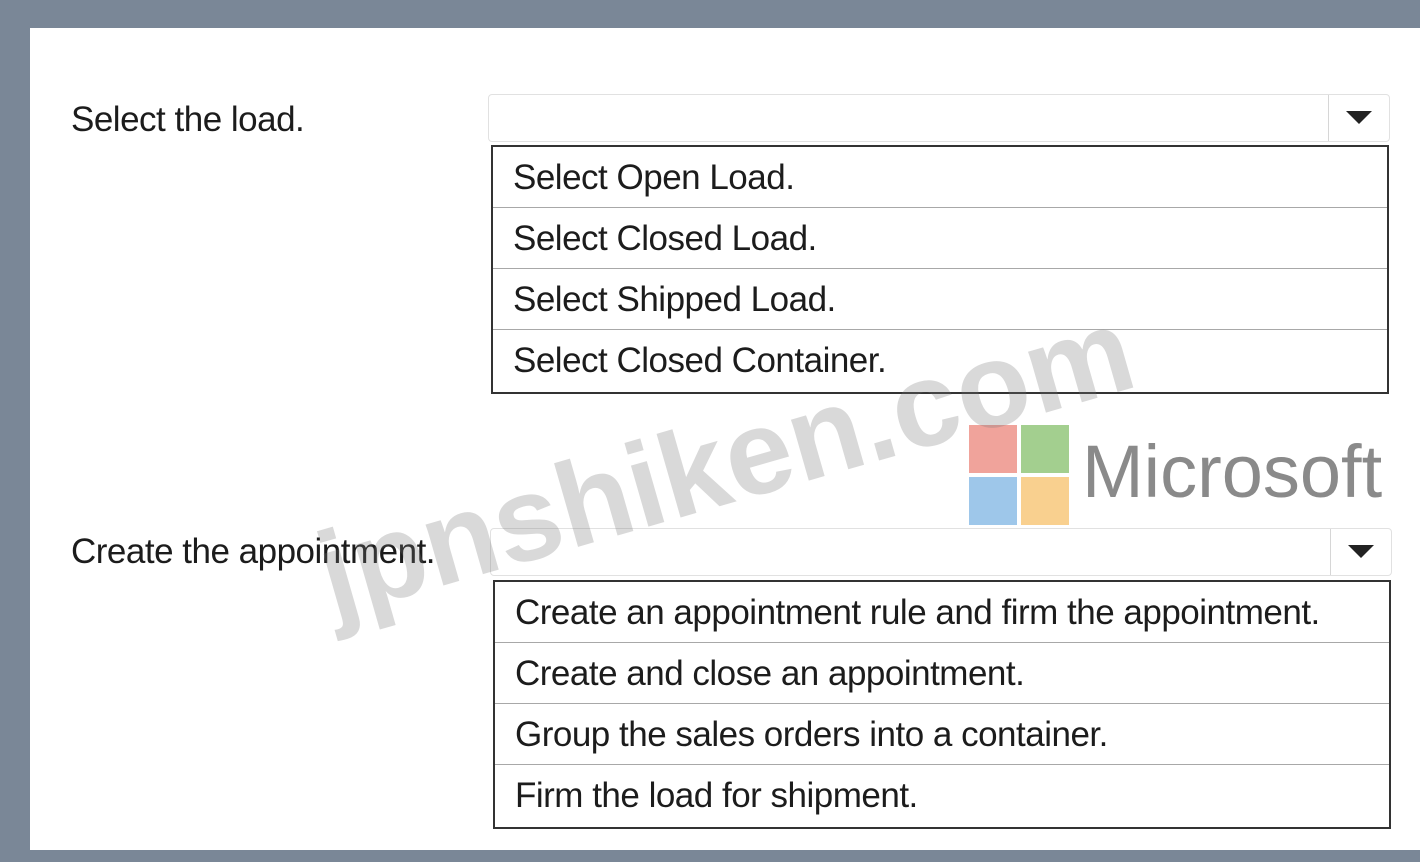  What do you see at coordinates (942, 734) in the screenshot?
I see `question-2-option-group-sales-orders: Group the sales orders into a container.` at bounding box center [942, 734].